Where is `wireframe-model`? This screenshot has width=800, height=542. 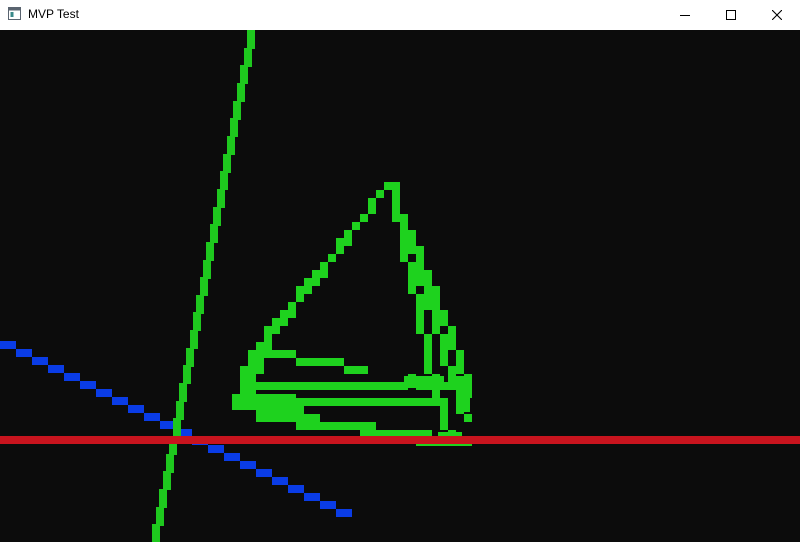
wireframe-model is located at coordinates (352, 314).